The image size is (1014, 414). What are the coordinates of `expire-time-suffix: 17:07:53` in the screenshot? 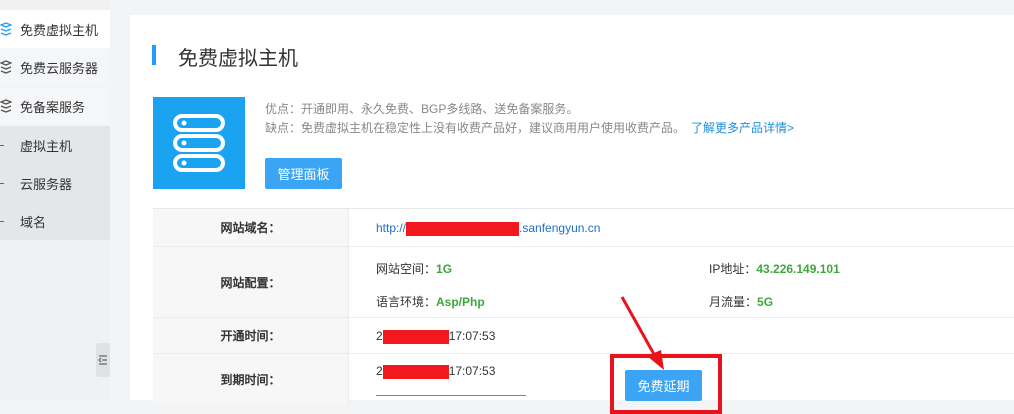 It's located at (472, 371).